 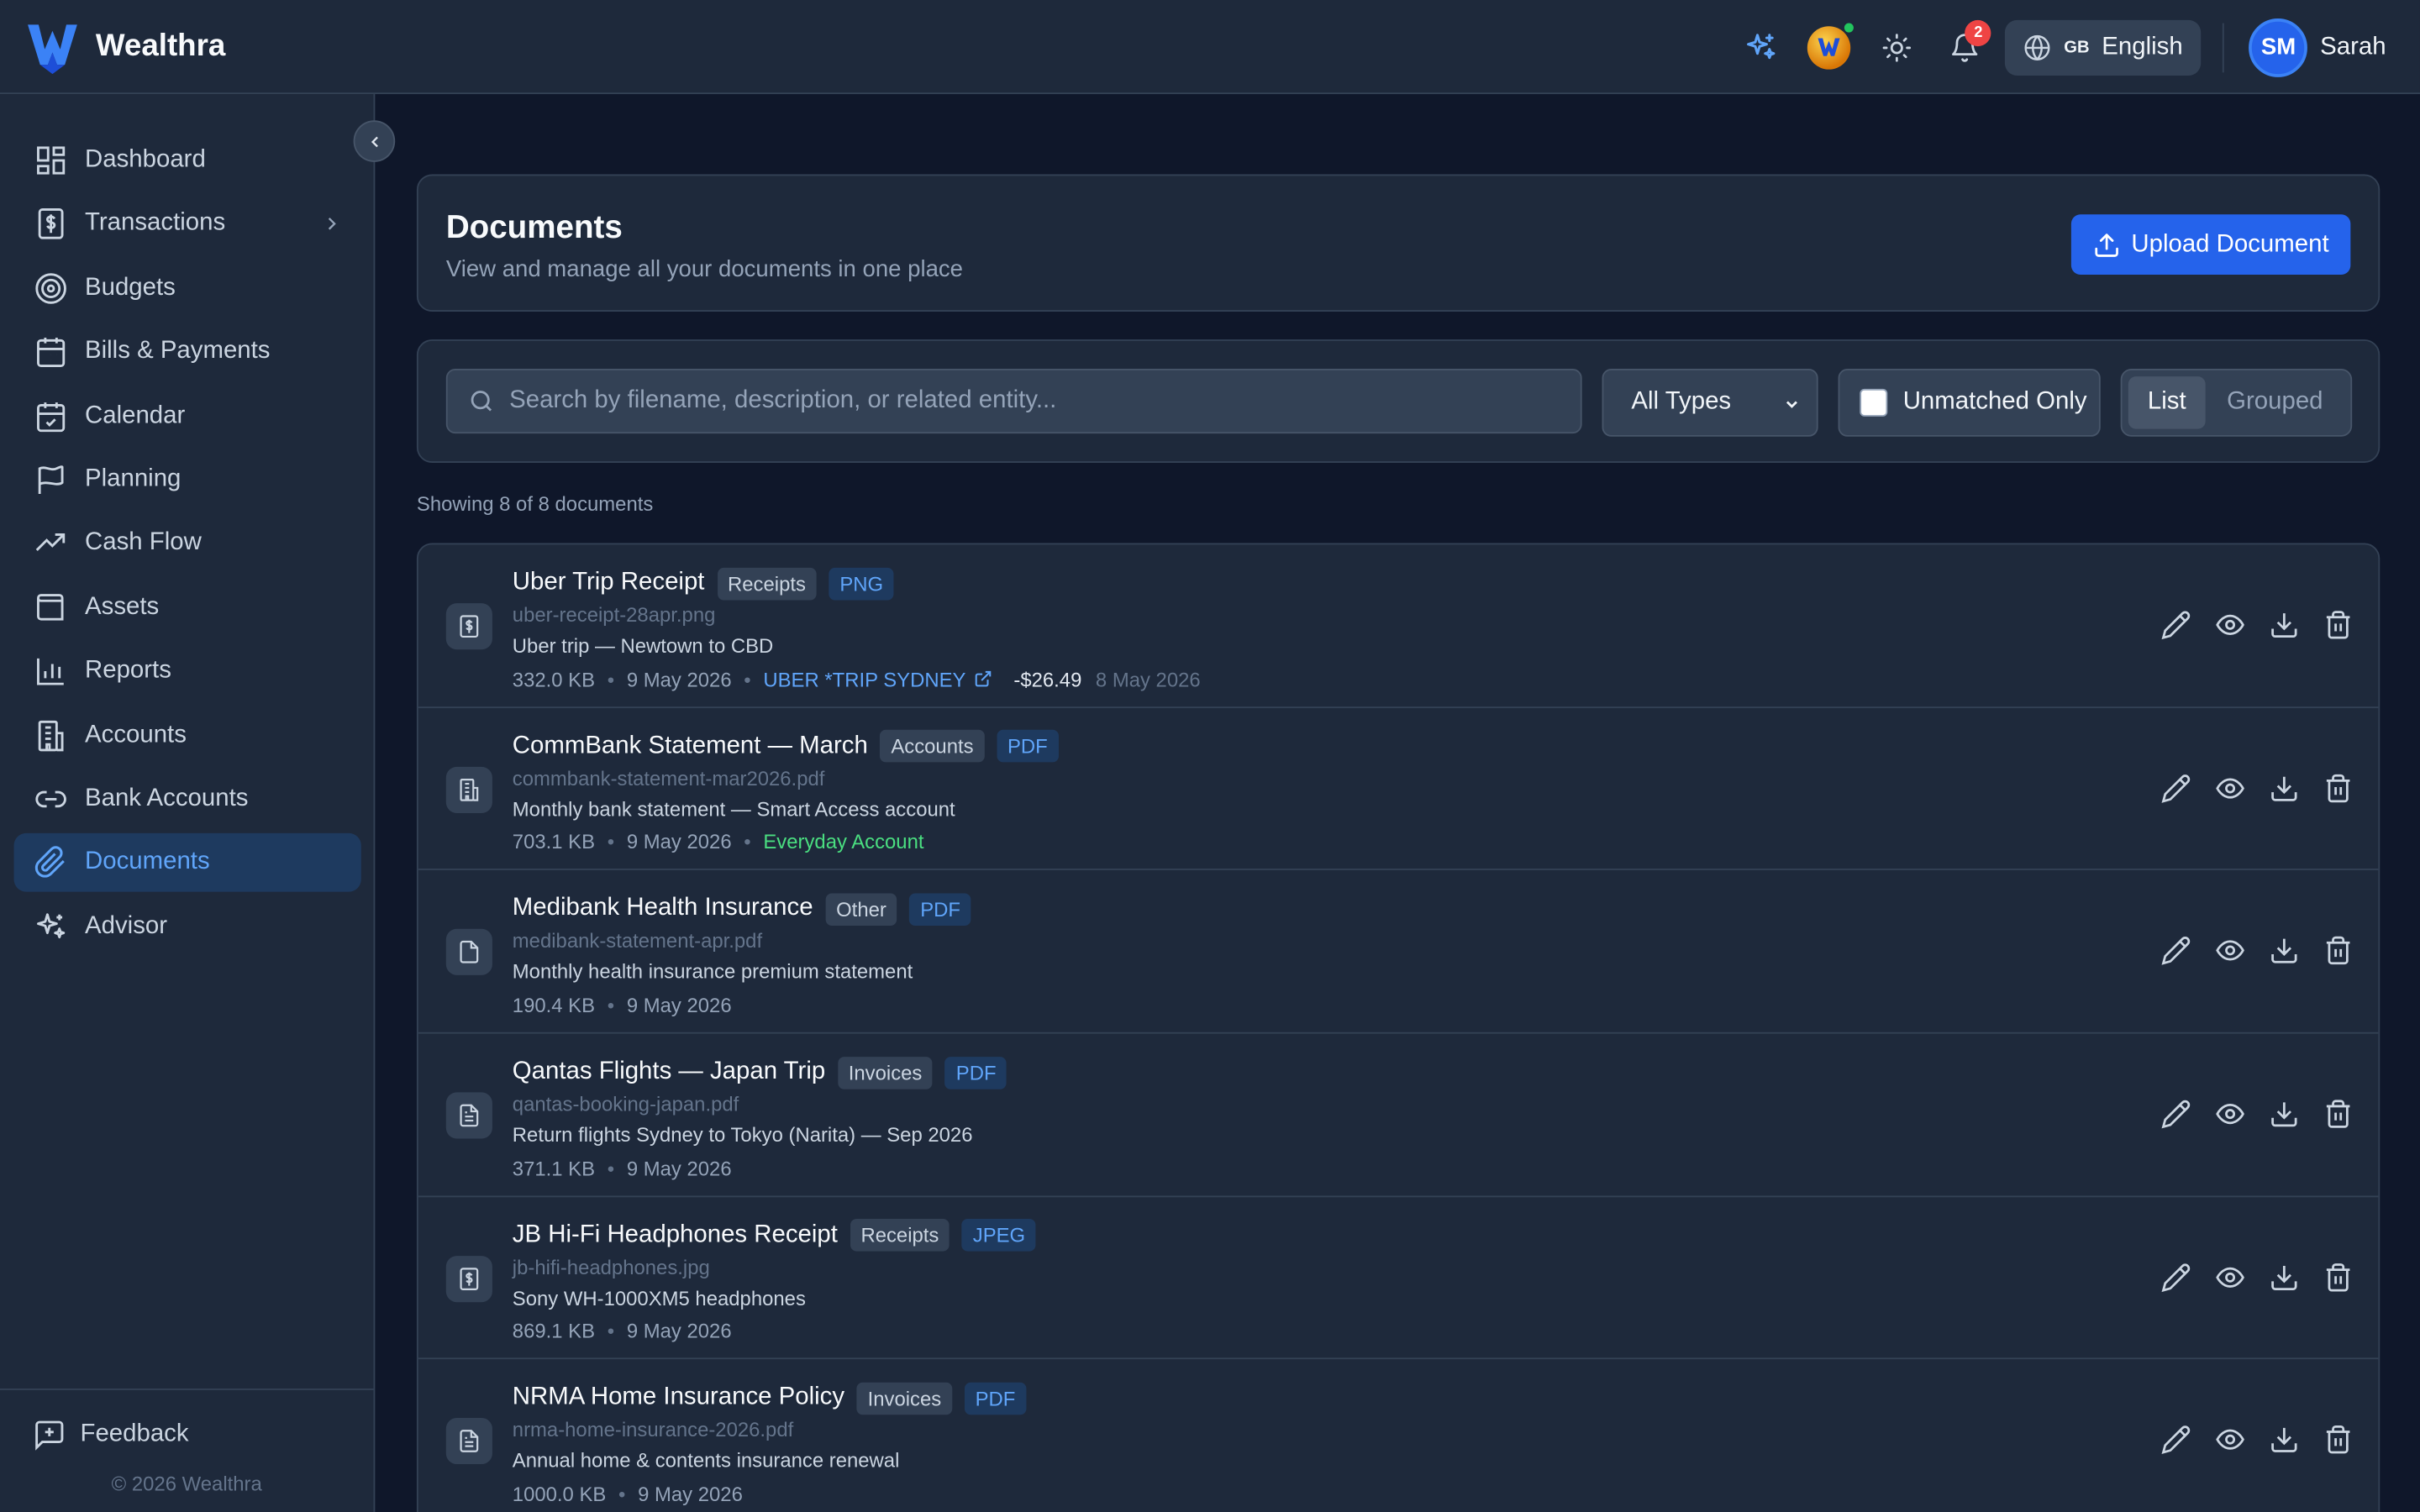 I want to click on sidebar-item-label: Accounts, so click(x=136, y=734).